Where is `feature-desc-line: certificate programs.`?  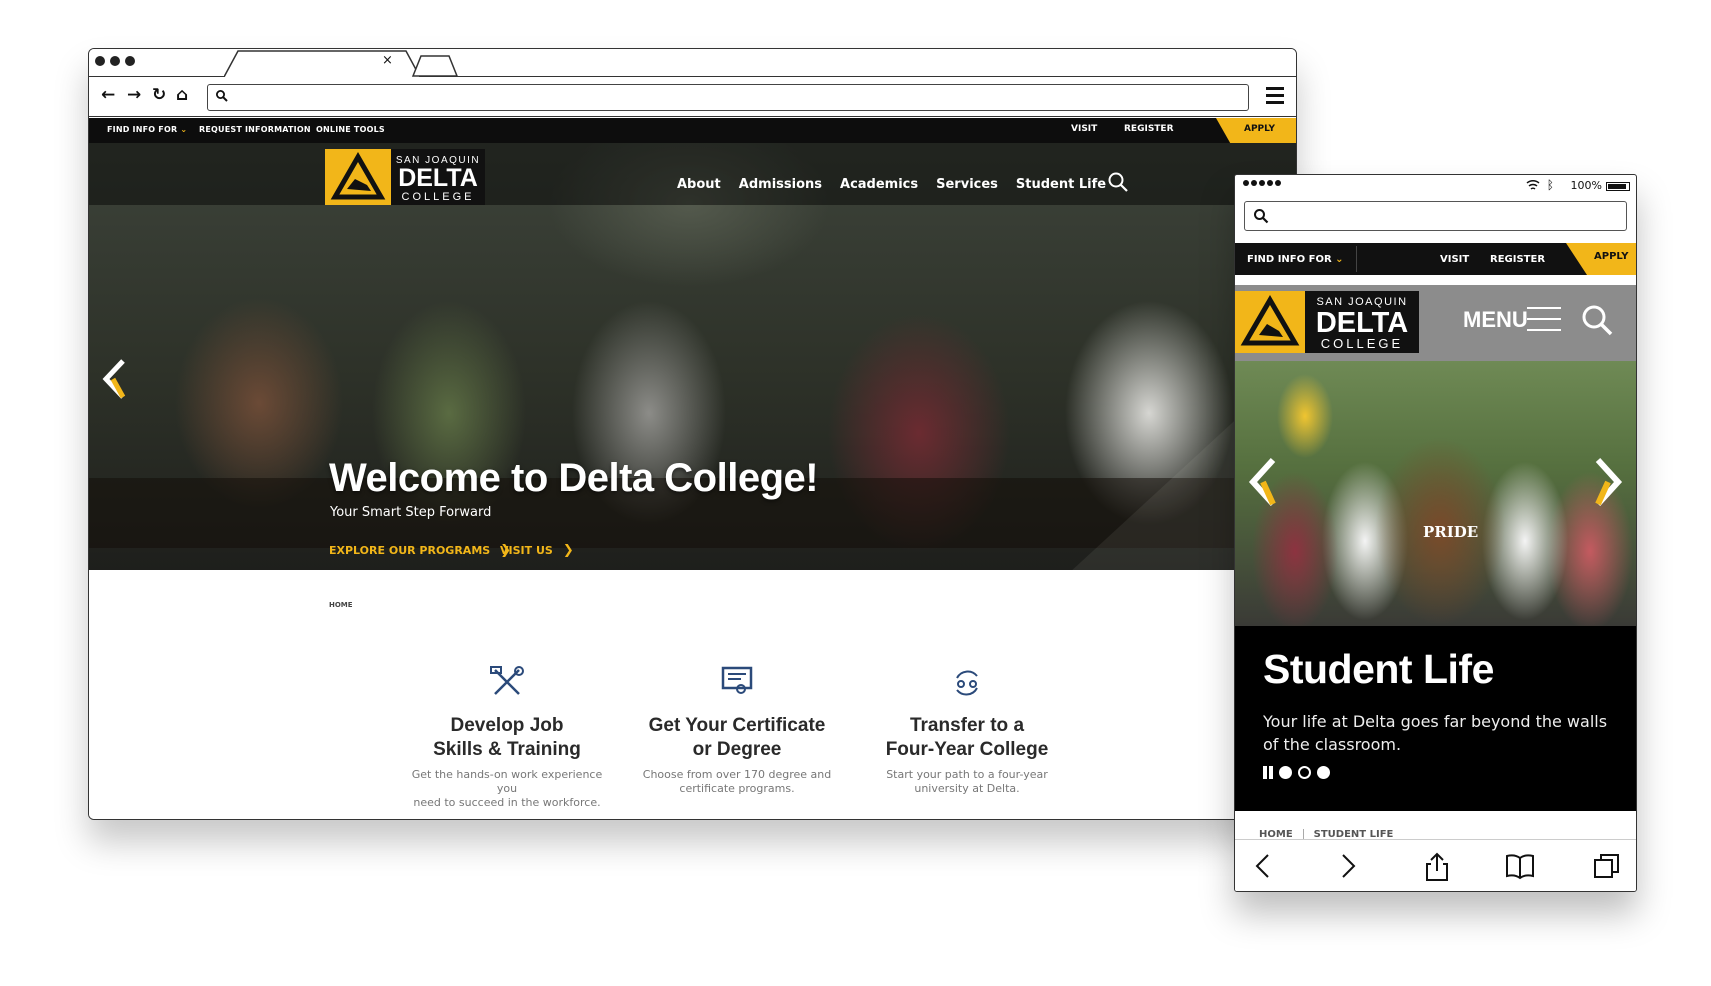 feature-desc-line: certificate programs. is located at coordinates (737, 788).